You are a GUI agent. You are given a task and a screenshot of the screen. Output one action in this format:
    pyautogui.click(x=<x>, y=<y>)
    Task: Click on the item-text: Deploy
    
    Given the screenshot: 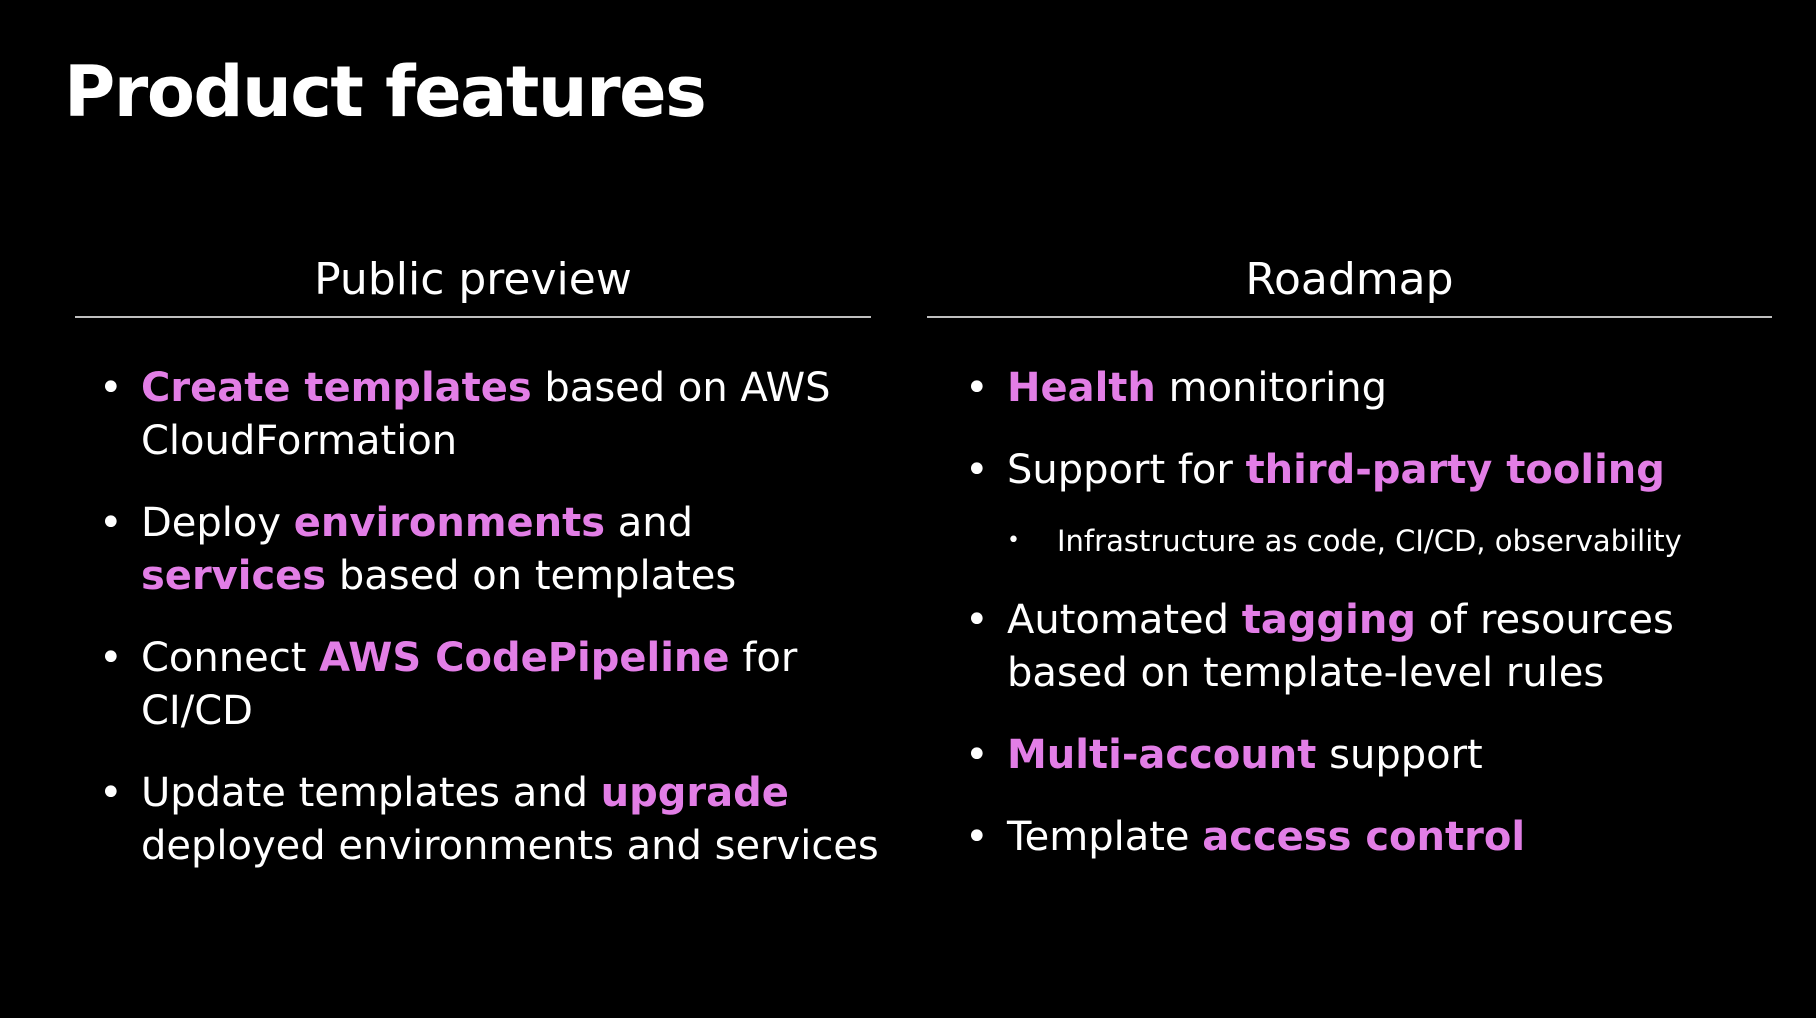 What is the action you would take?
    pyautogui.click(x=217, y=523)
    